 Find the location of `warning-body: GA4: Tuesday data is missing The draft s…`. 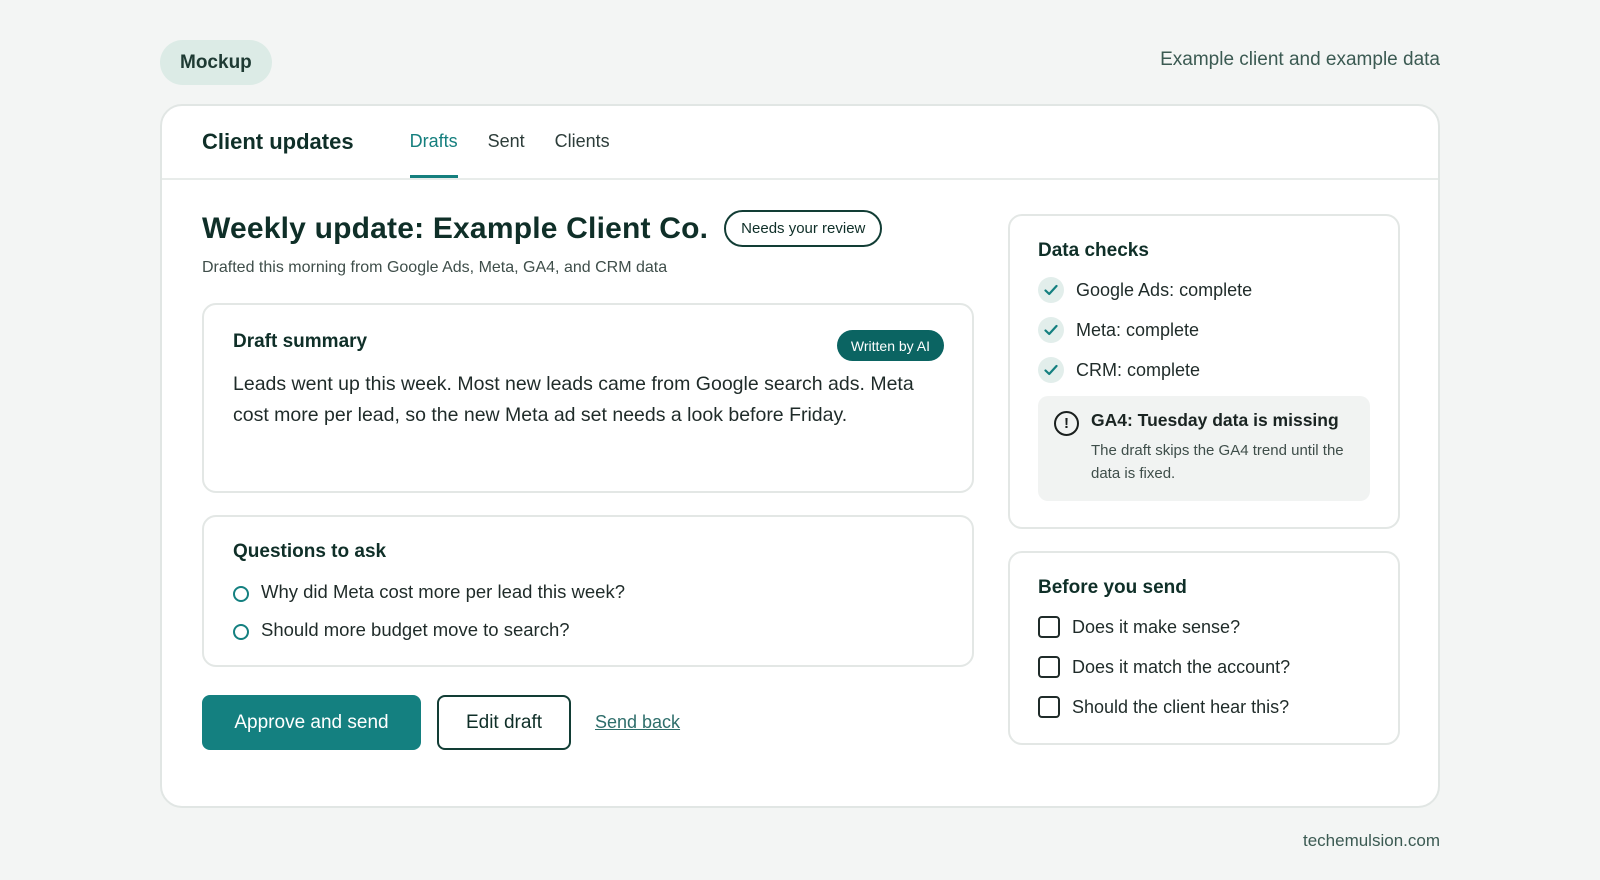

warning-body: GA4: Tuesday data is missing The draft s… is located at coordinates (1218, 447).